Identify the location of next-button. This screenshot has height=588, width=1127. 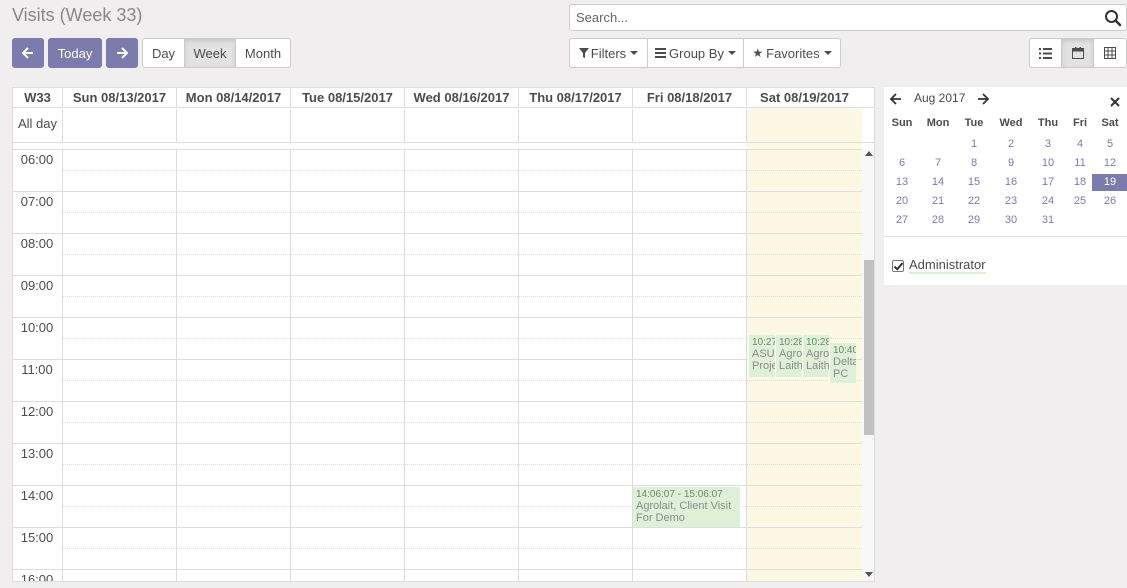
(122, 53).